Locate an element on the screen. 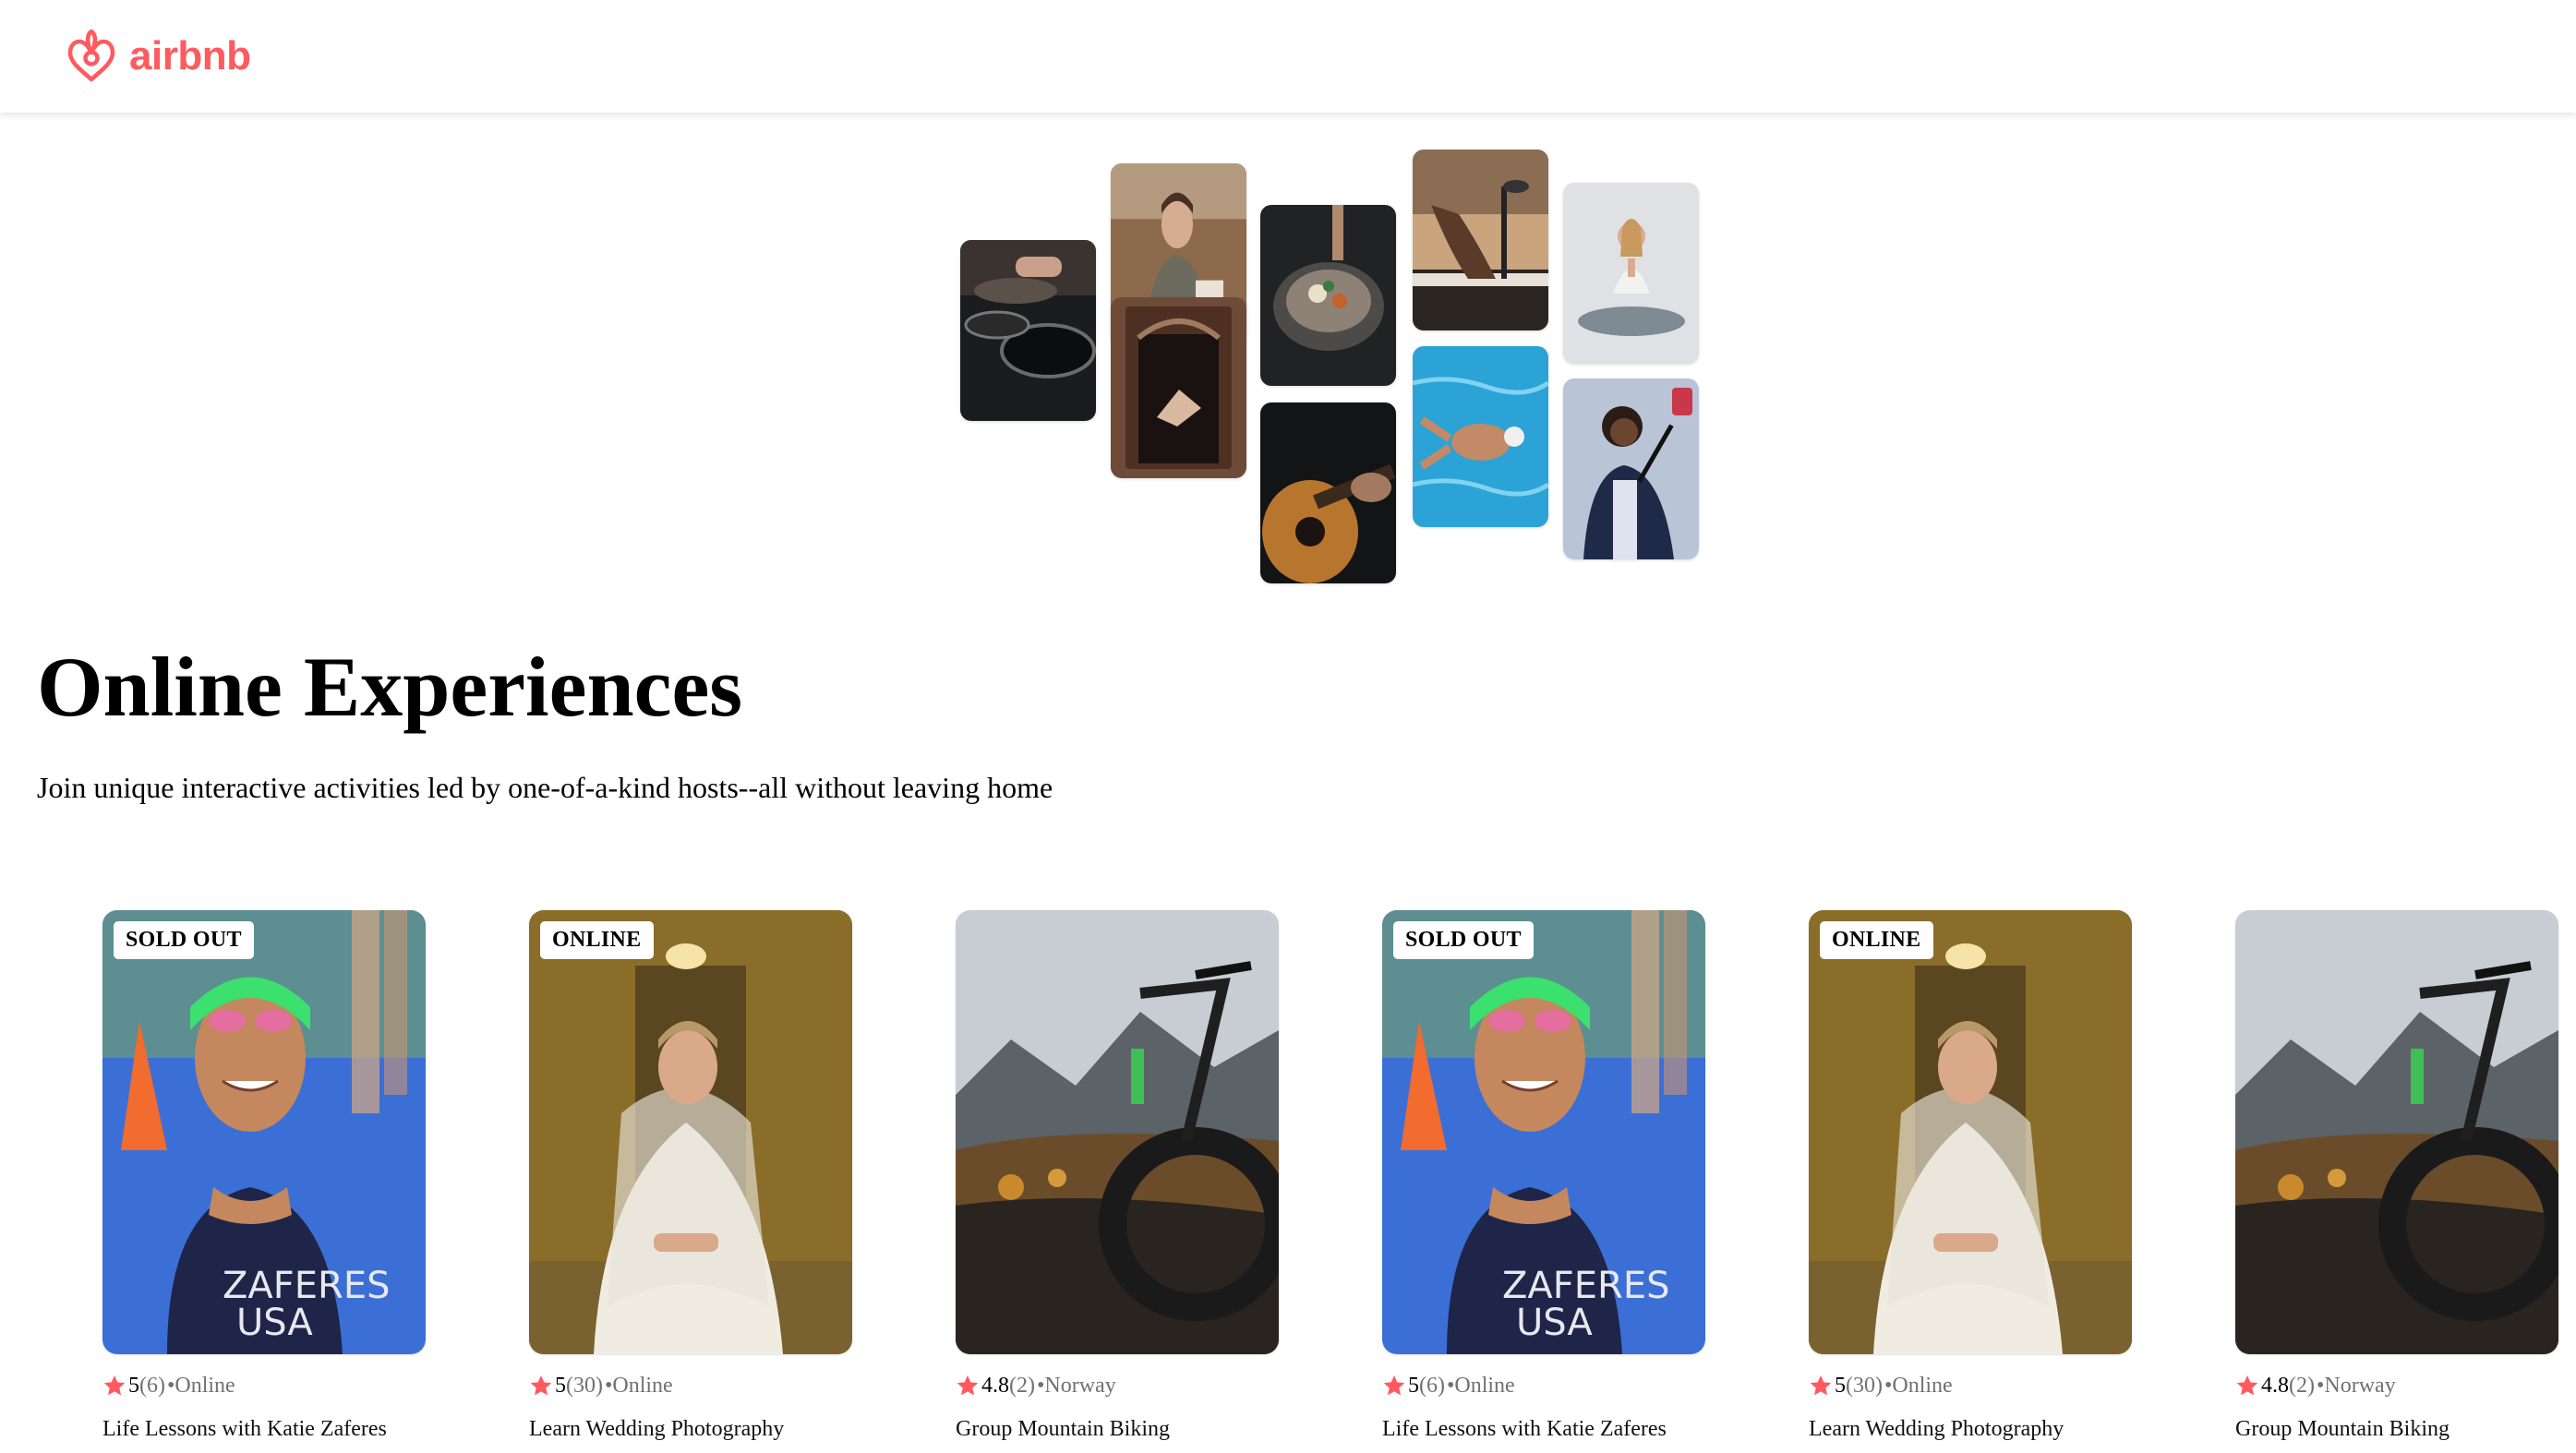 The height and width of the screenshot is (1453, 2576). airbnb-logo: airbnb is located at coordinates (158, 56).